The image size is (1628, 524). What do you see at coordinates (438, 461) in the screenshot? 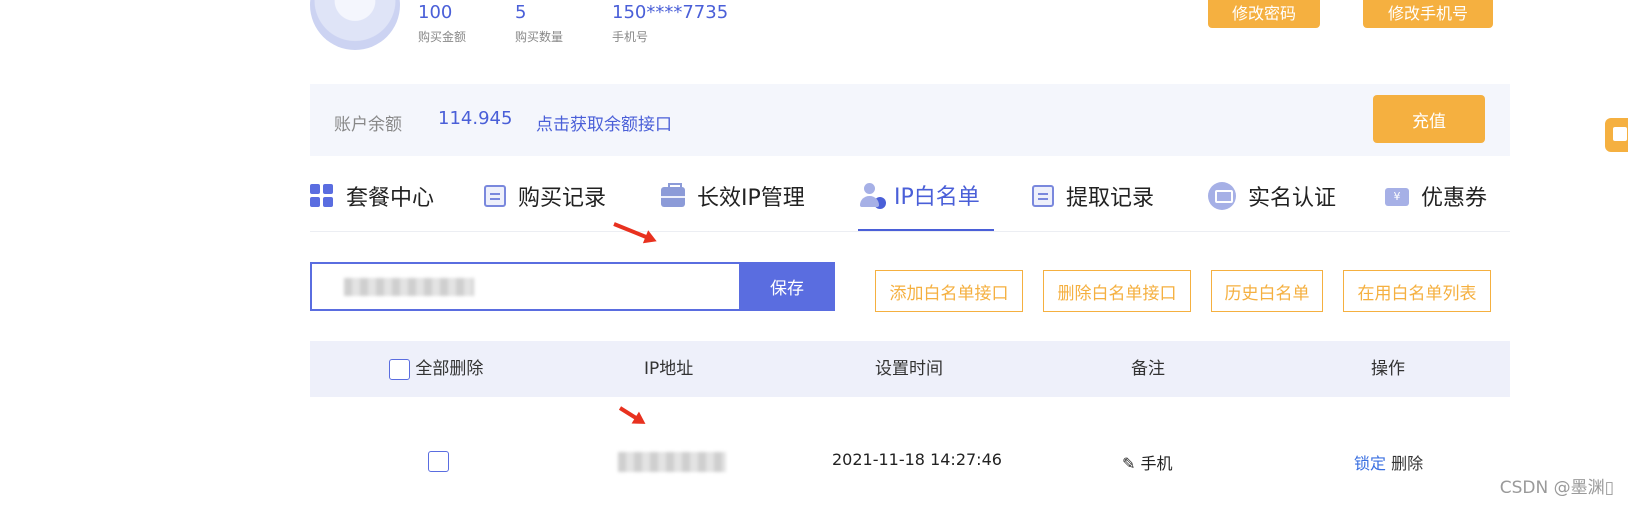
I see `row-checkbox` at bounding box center [438, 461].